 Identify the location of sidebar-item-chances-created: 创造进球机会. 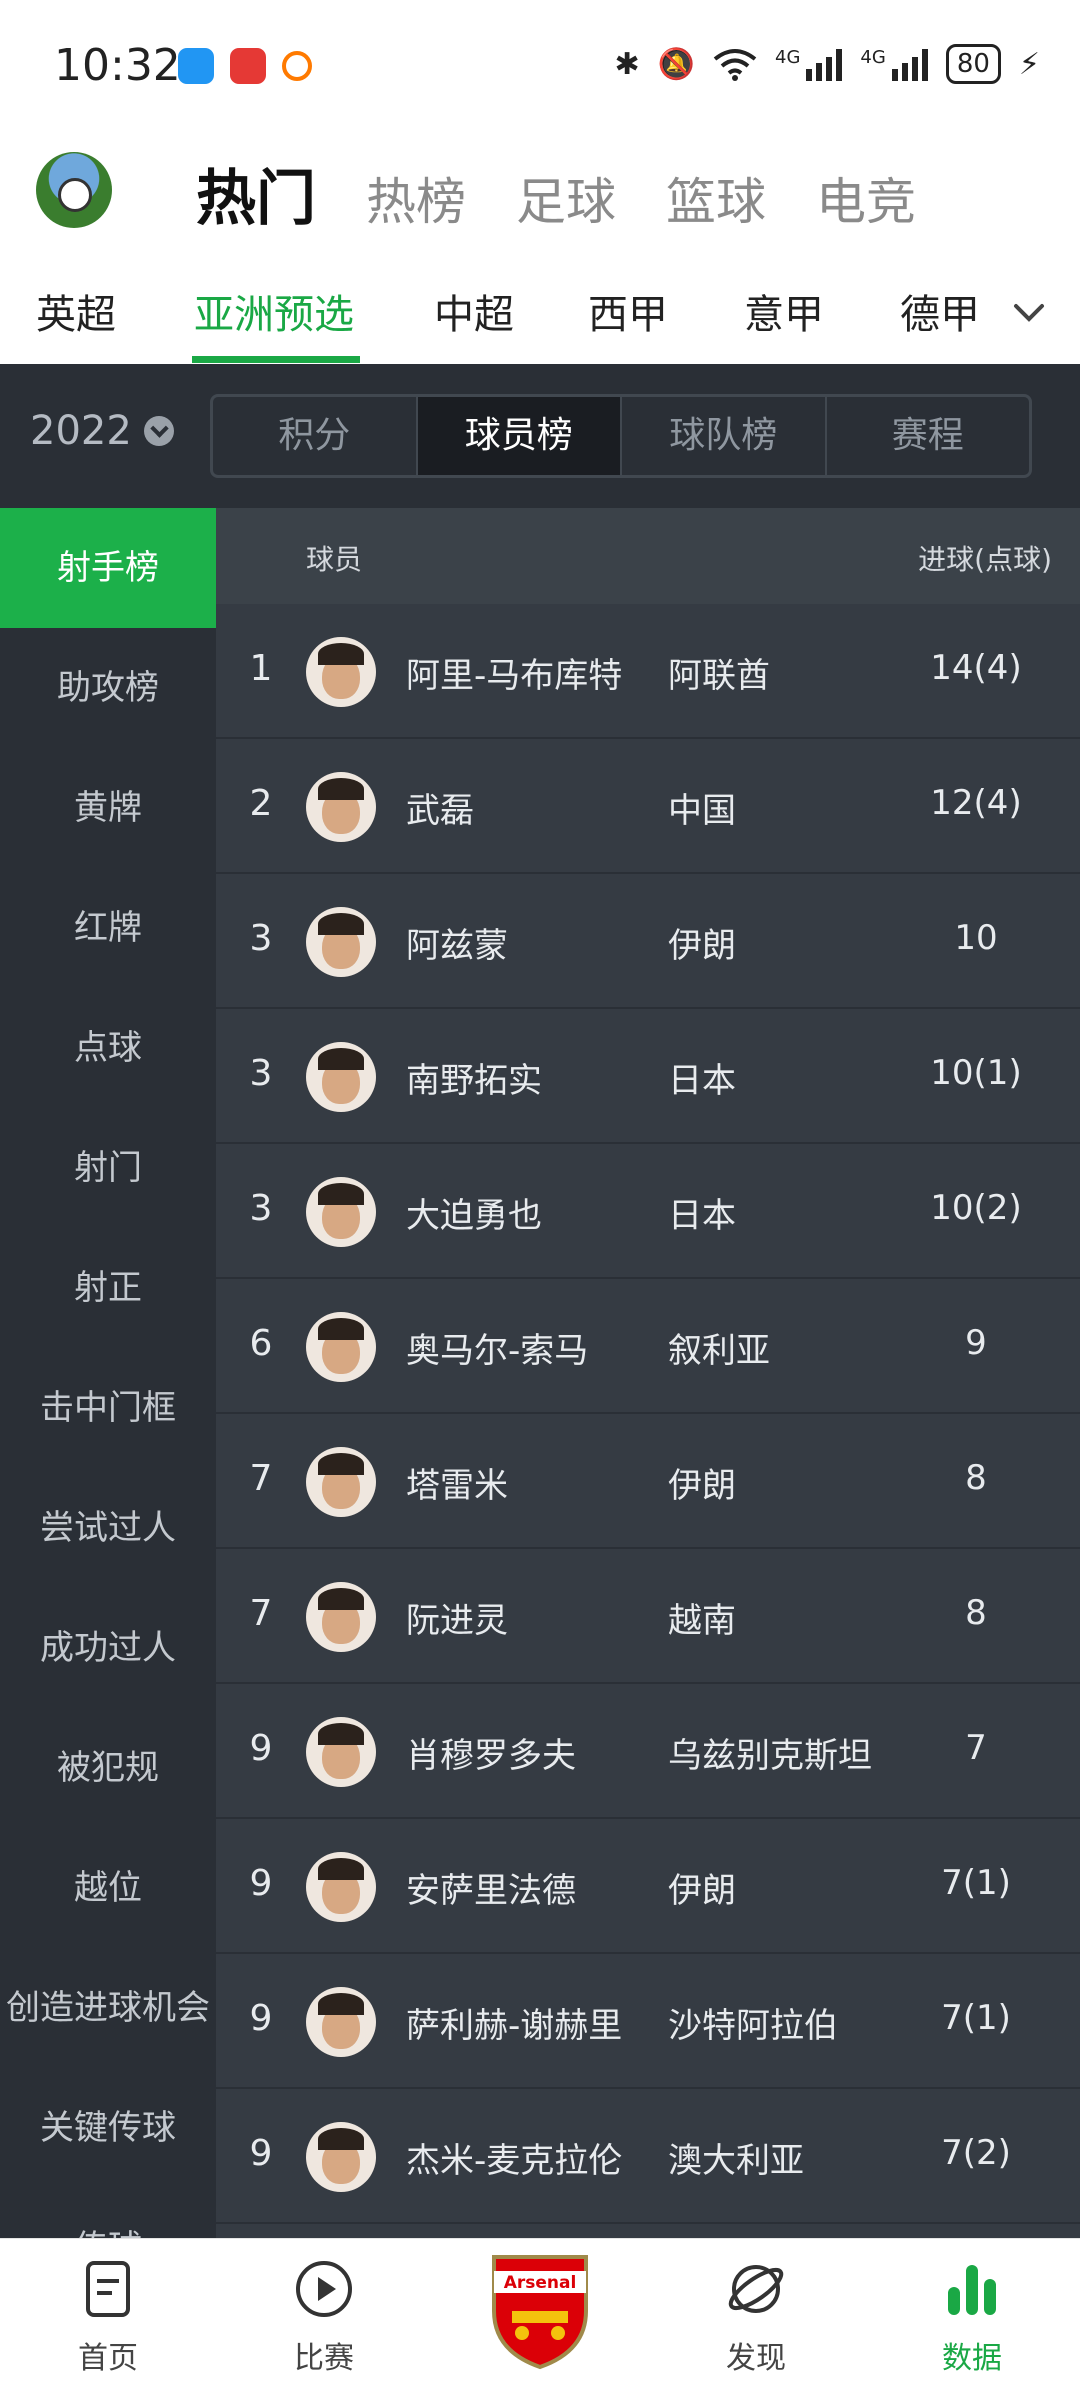
(108, 2008).